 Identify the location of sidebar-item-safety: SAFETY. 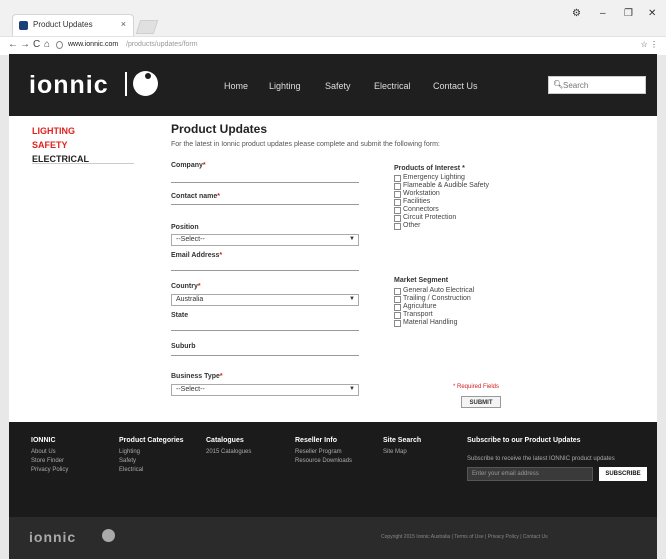
(50, 145).